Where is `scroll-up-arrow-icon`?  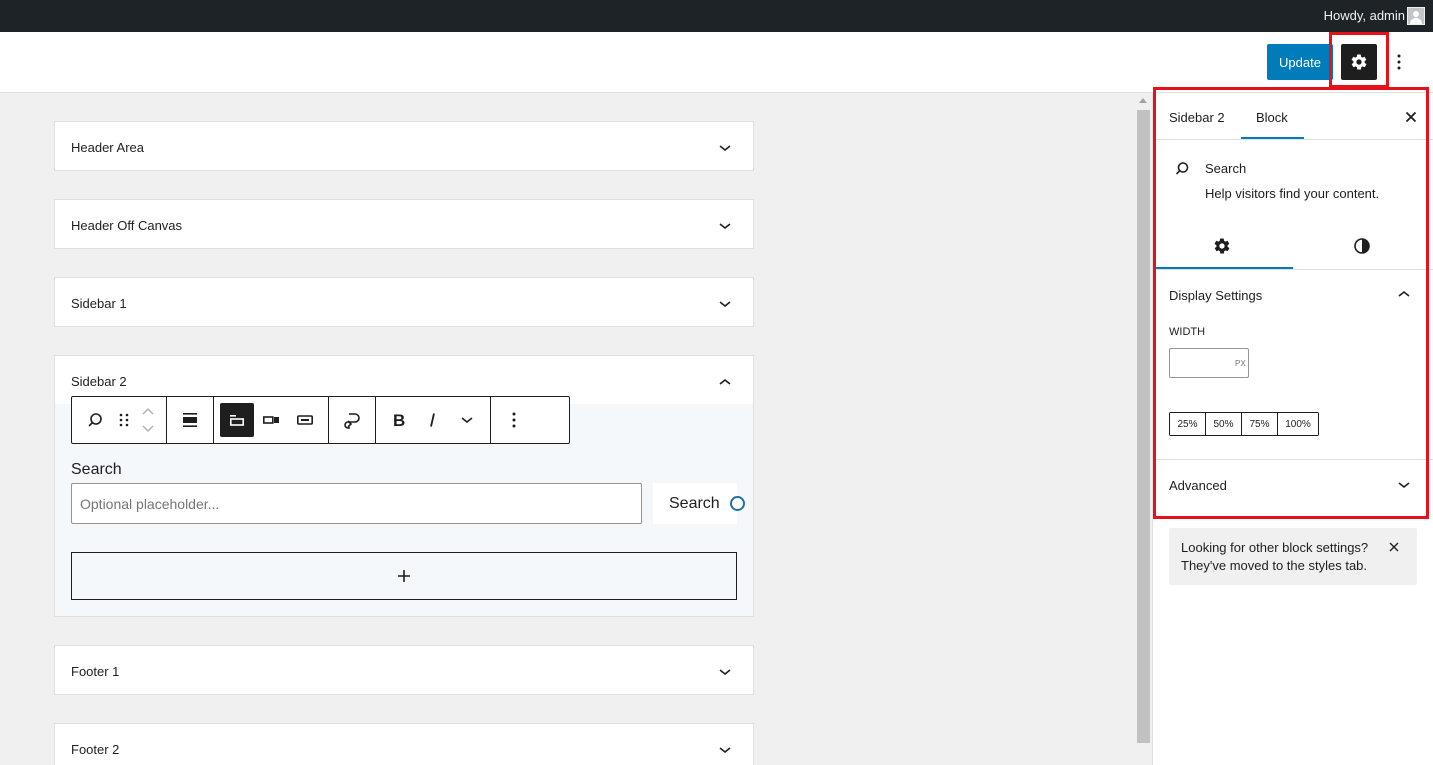 scroll-up-arrow-icon is located at coordinates (1143, 100).